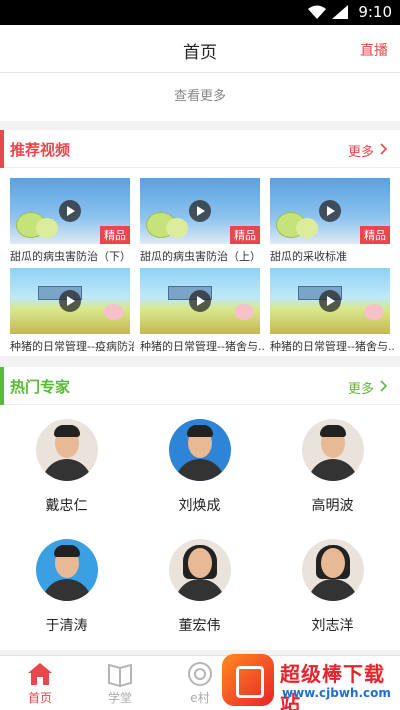  What do you see at coordinates (361, 387) in the screenshot?
I see `more-experts-link: 更多` at bounding box center [361, 387].